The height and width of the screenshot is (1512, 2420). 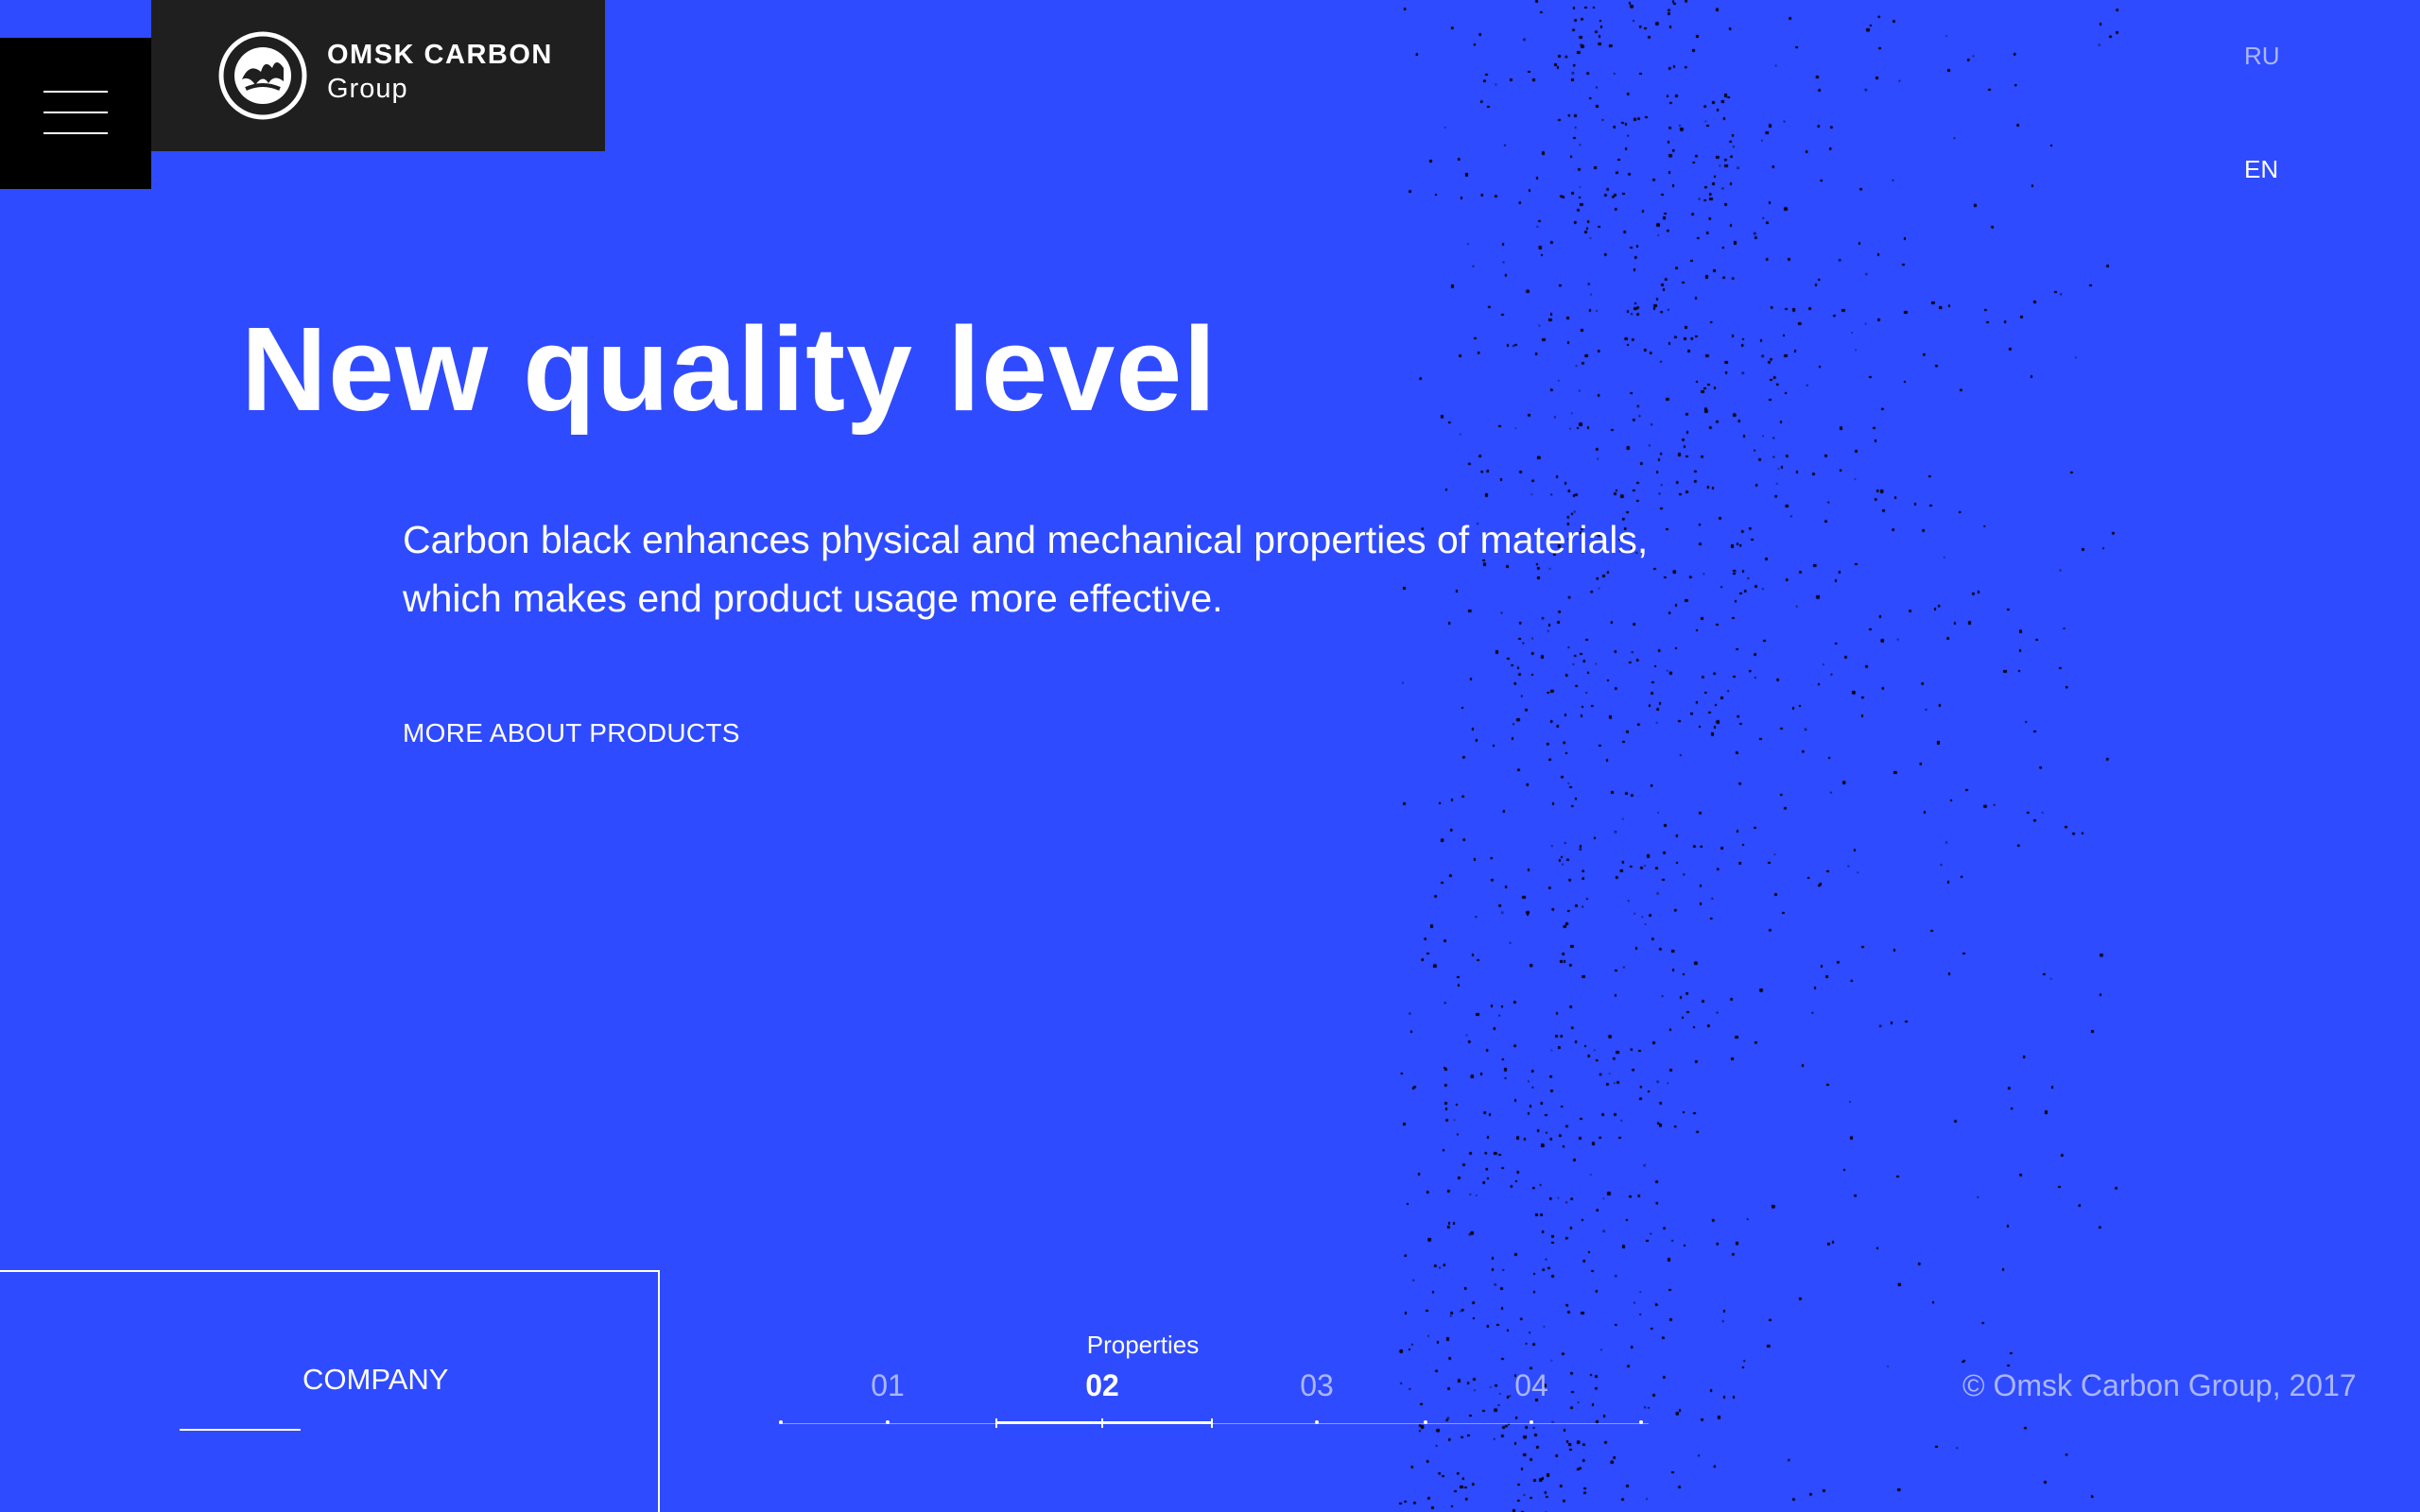 I want to click on omsk-carbon-logo-icon, so click(x=262, y=75).